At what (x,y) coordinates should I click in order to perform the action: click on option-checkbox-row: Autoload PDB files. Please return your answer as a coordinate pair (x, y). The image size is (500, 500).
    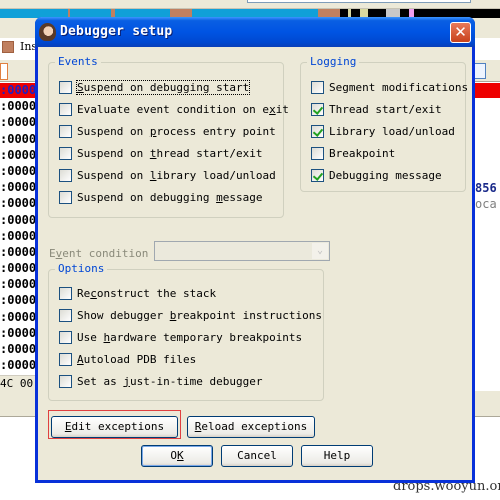
    Looking at the image, I should click on (127, 359).